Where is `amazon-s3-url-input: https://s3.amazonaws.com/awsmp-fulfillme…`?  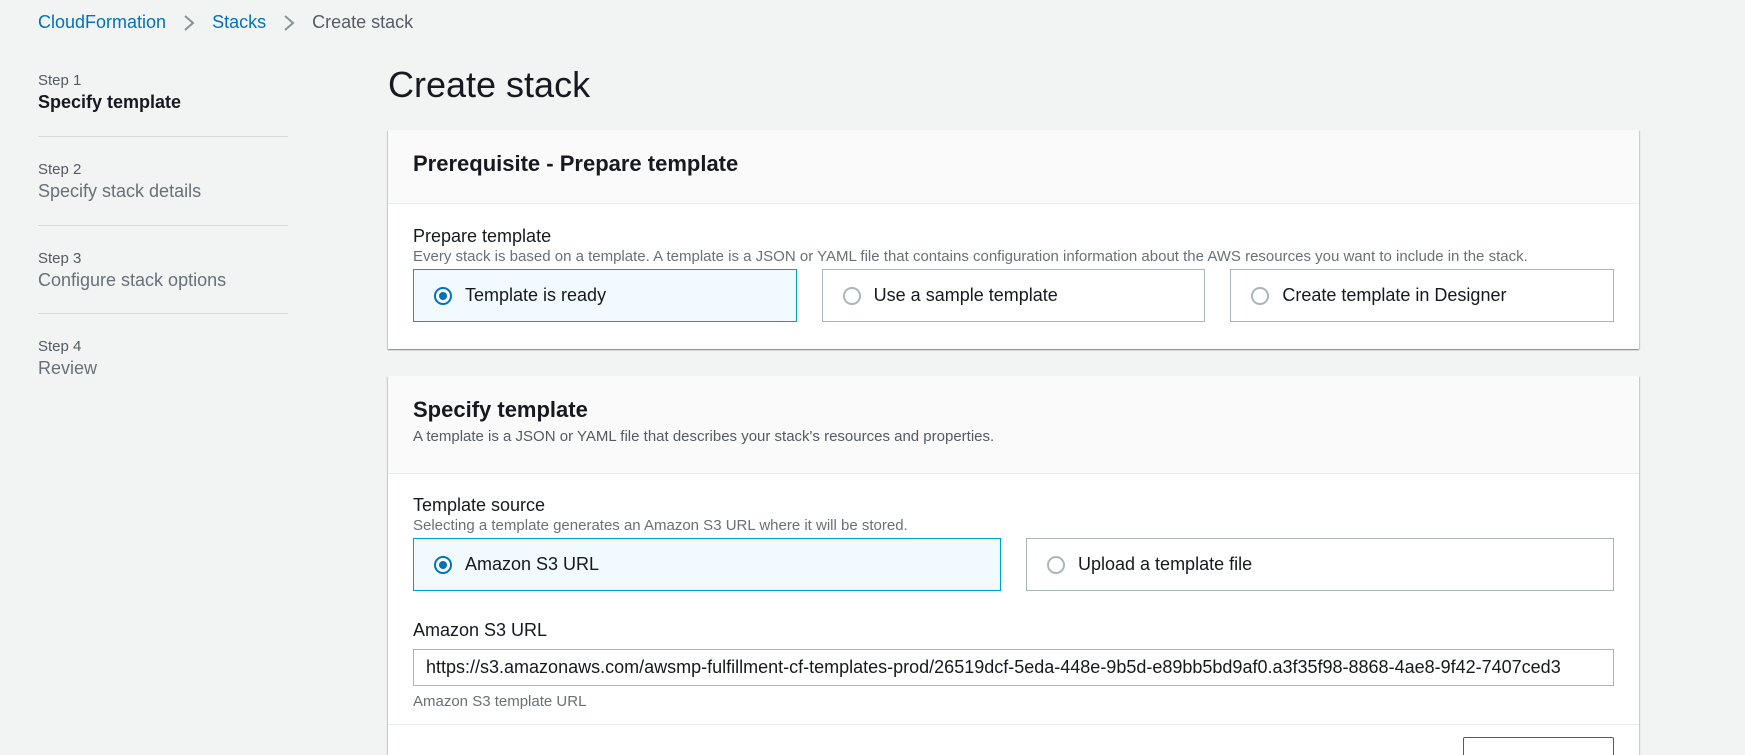 amazon-s3-url-input: https://s3.amazonaws.com/awsmp-fulfillme… is located at coordinates (1013, 667).